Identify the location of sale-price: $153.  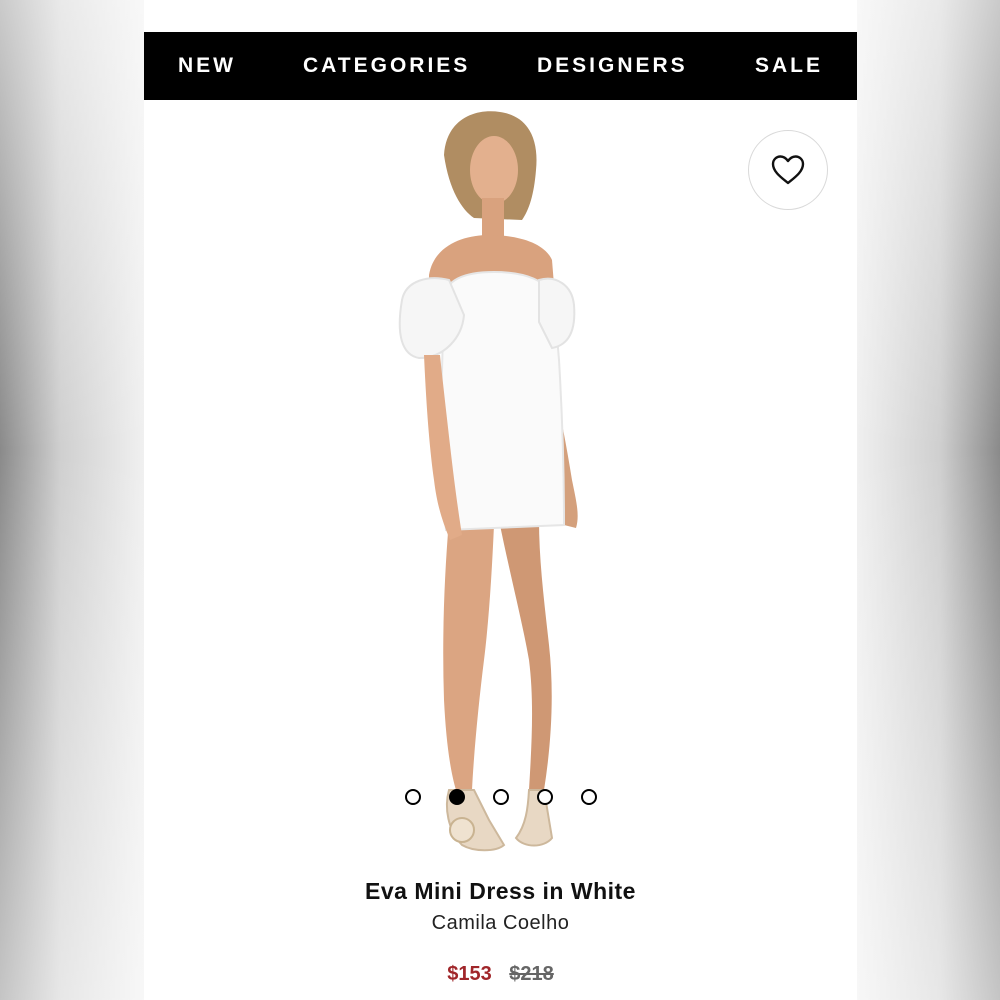
(469, 974).